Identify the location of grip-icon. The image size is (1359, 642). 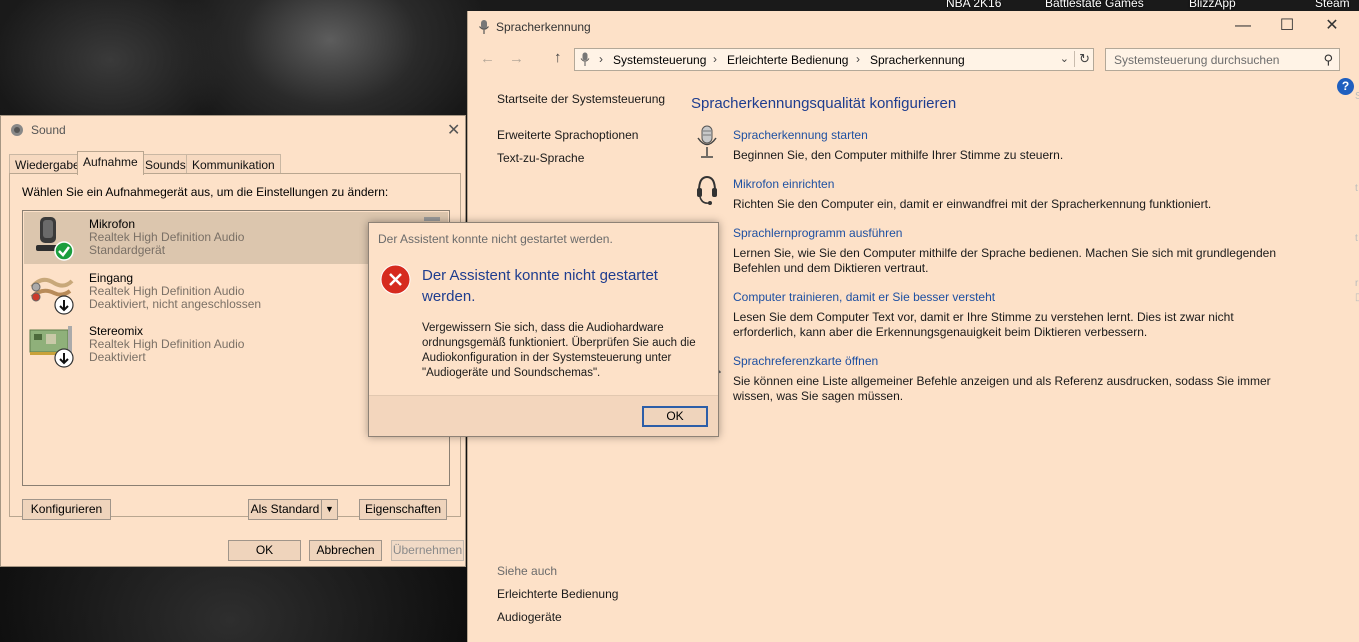
(432, 219).